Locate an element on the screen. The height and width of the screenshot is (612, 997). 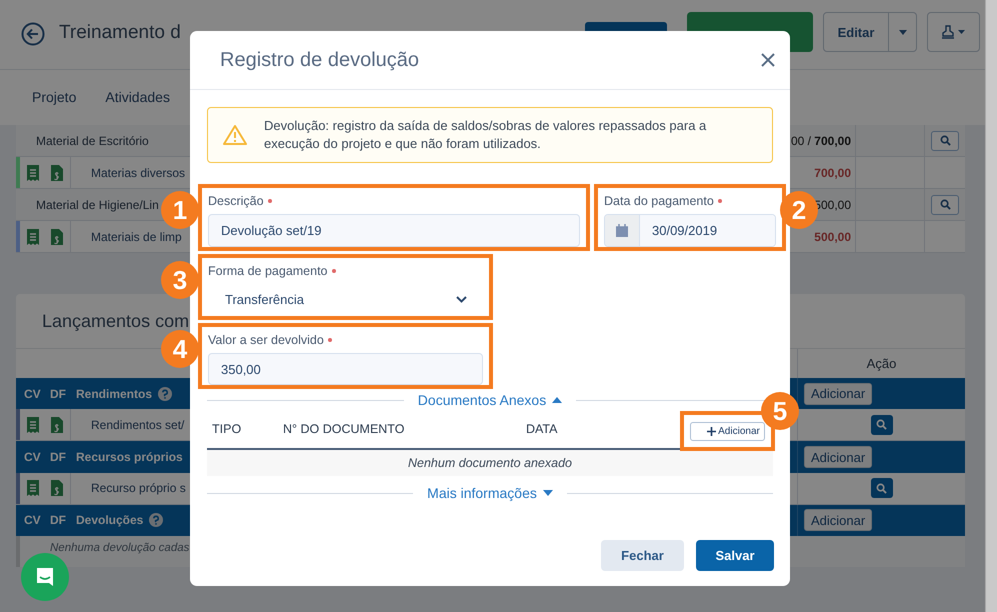
field-label: Forma de pagamento is located at coordinates (345, 271).